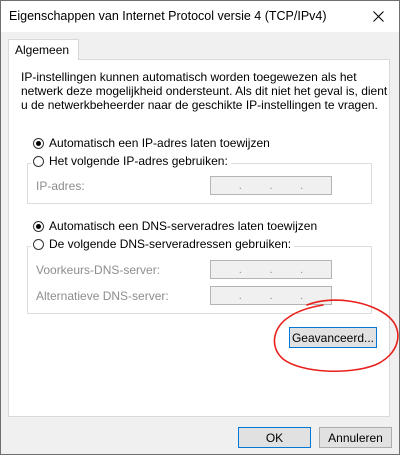 This screenshot has width=400, height=455. What do you see at coordinates (38, 143) in the screenshot?
I see `ip-auto-radio` at bounding box center [38, 143].